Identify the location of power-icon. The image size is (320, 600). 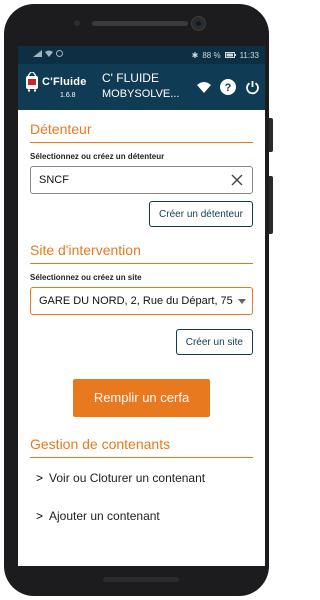
(252, 87).